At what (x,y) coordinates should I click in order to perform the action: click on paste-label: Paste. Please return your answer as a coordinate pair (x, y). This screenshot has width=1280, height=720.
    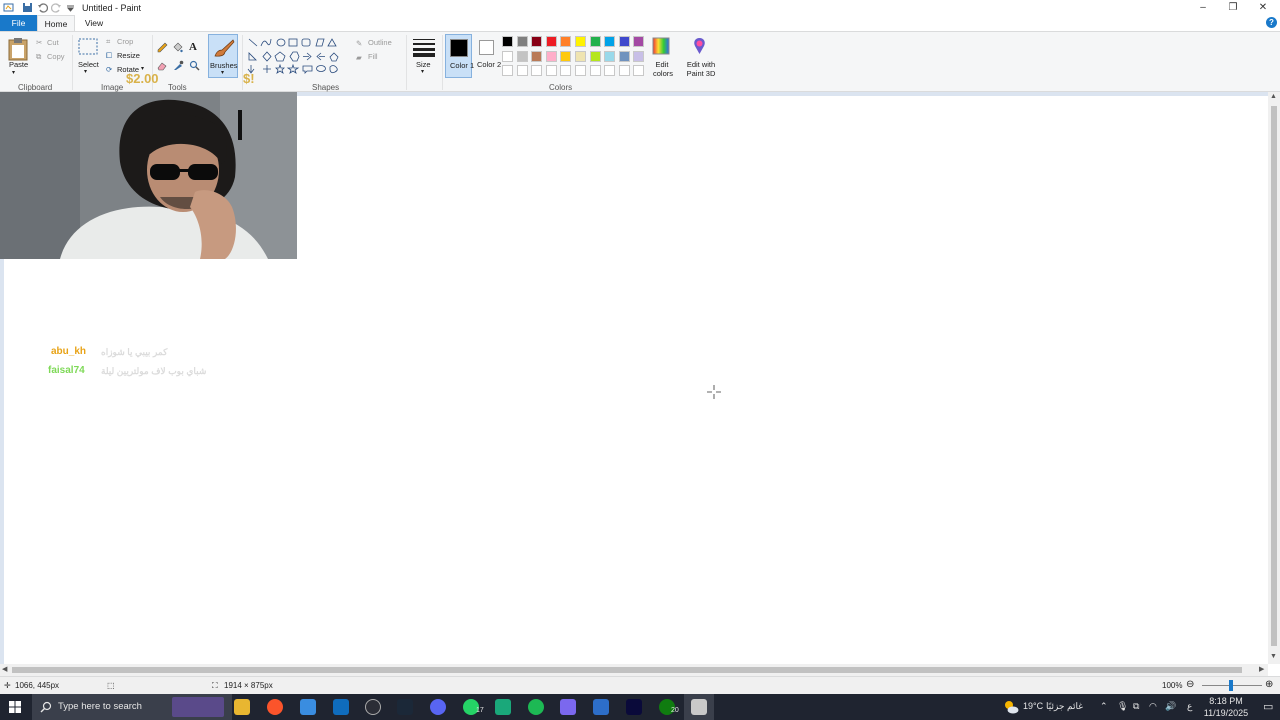
    Looking at the image, I should click on (18, 64).